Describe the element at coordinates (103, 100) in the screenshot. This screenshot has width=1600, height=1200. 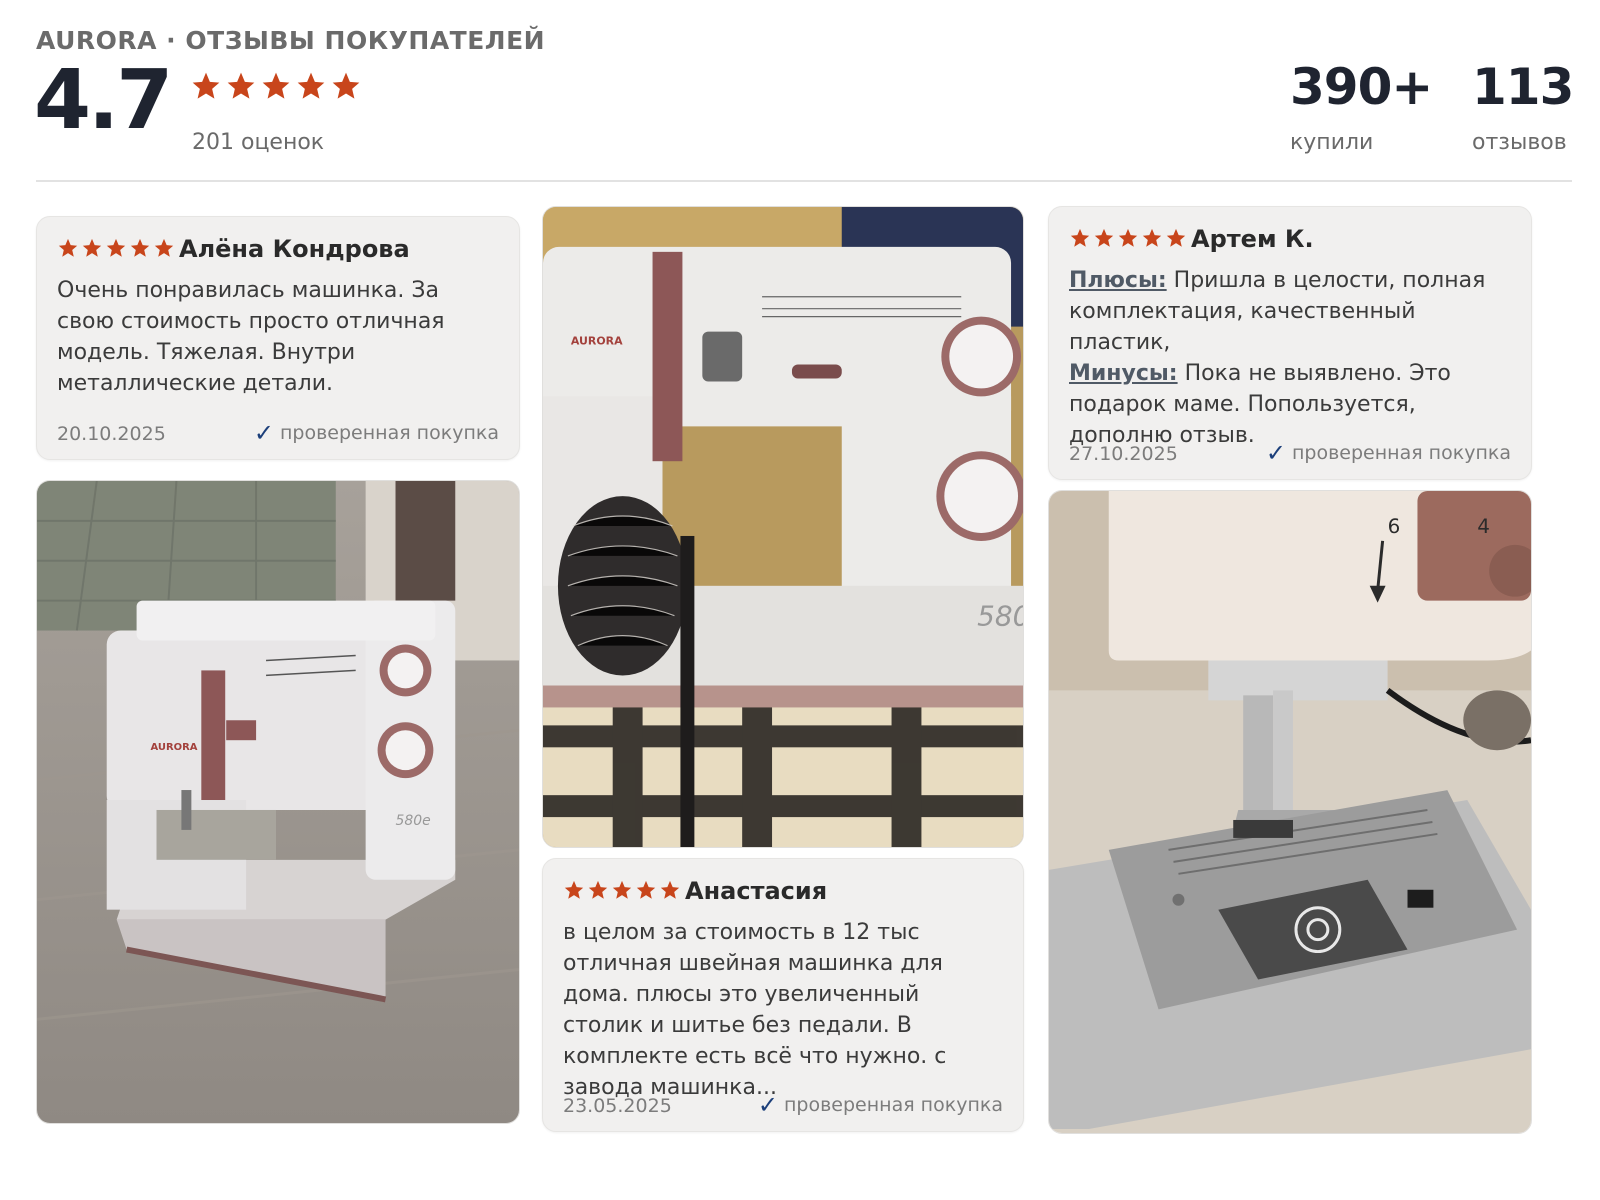
I see `average-rating: 4.7` at that location.